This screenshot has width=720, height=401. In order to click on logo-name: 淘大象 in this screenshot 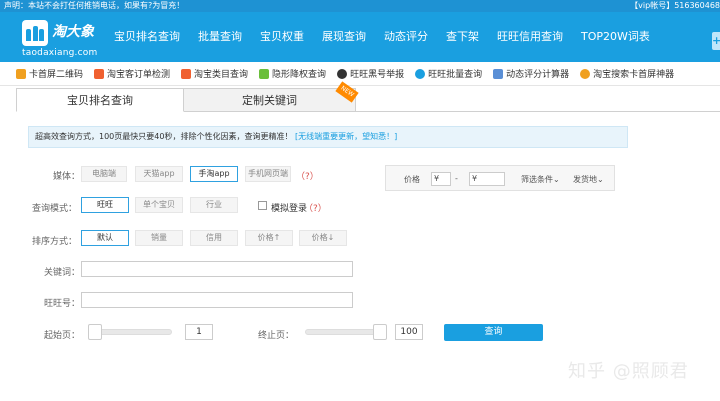, I will do `click(73, 32)`.